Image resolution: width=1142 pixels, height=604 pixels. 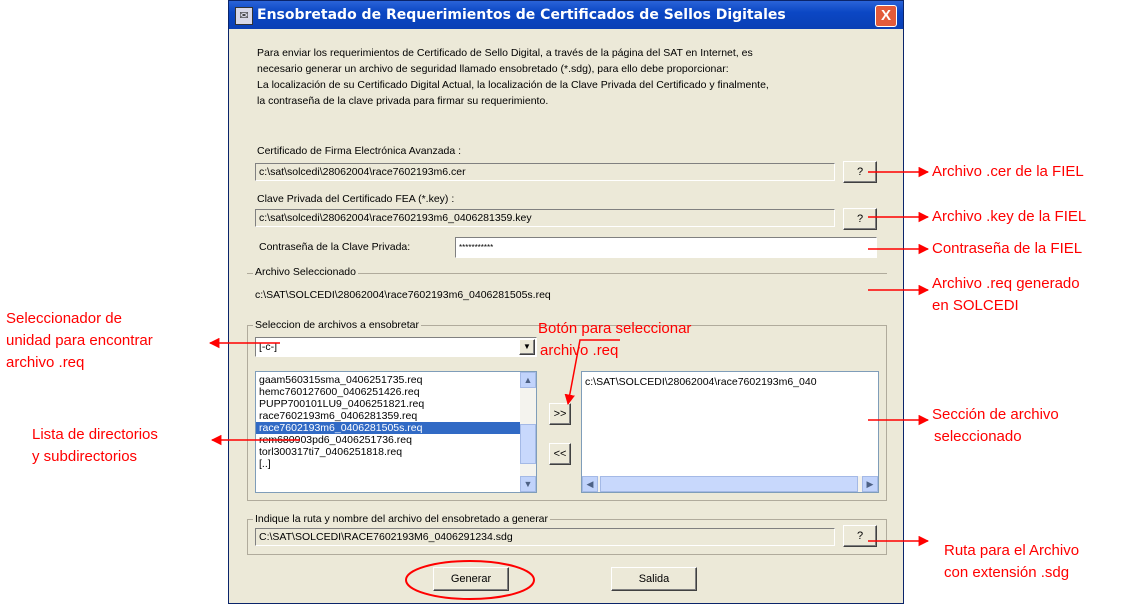 What do you see at coordinates (1006, 295) in the screenshot?
I see `annotation-req: Archivo .req generado en SOLCEDI` at bounding box center [1006, 295].